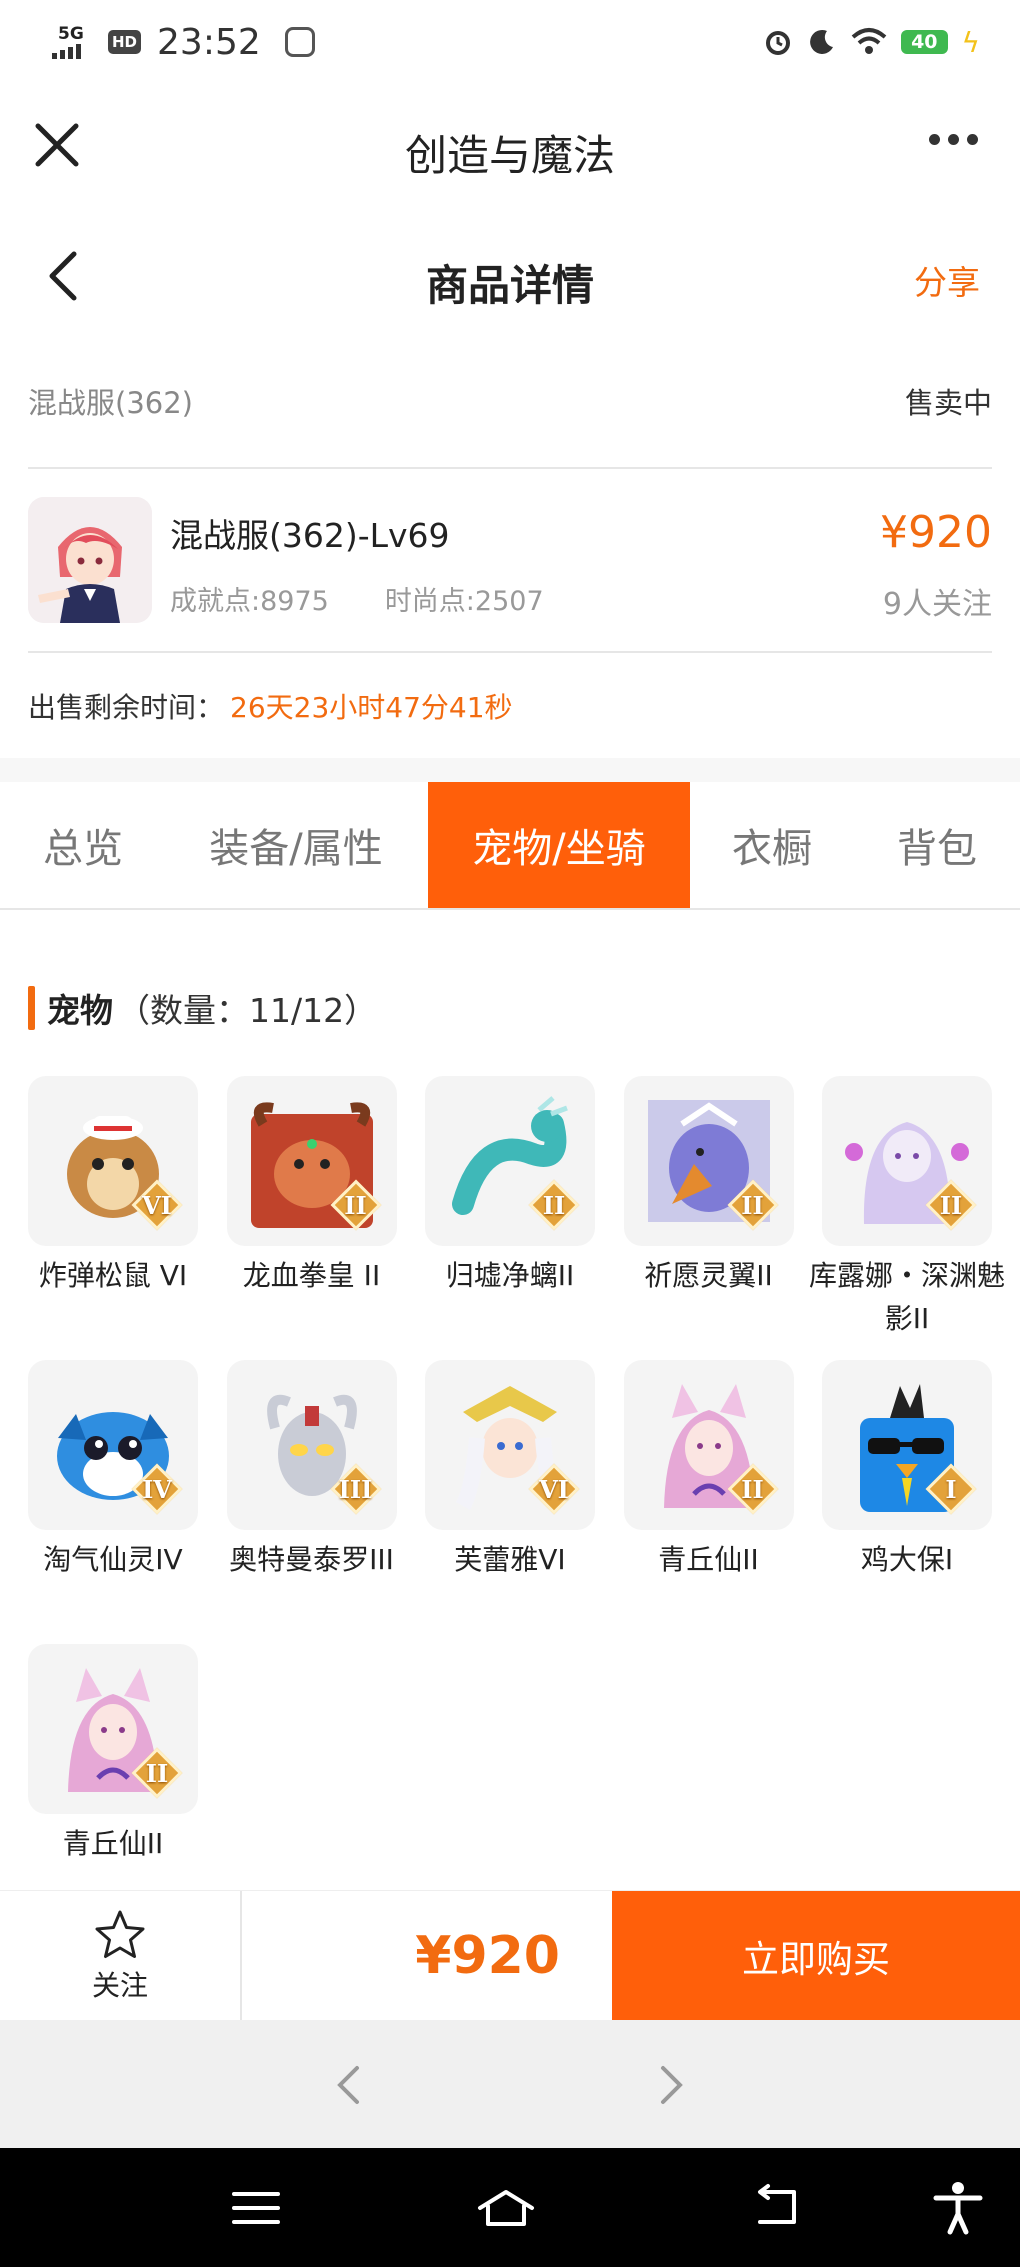  I want to click on grade-numeral: IV, so click(157, 1489).